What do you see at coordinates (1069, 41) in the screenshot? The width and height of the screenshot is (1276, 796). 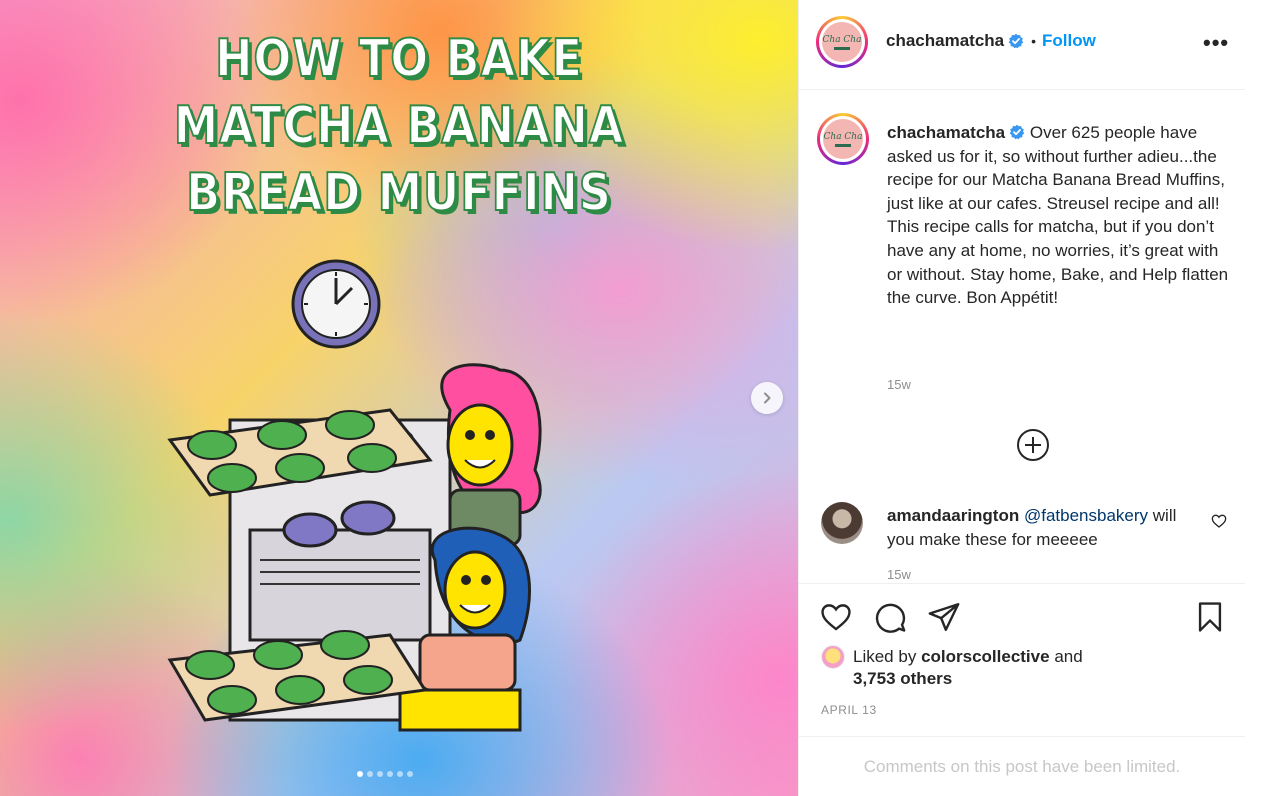 I see `follow-button: Follow` at bounding box center [1069, 41].